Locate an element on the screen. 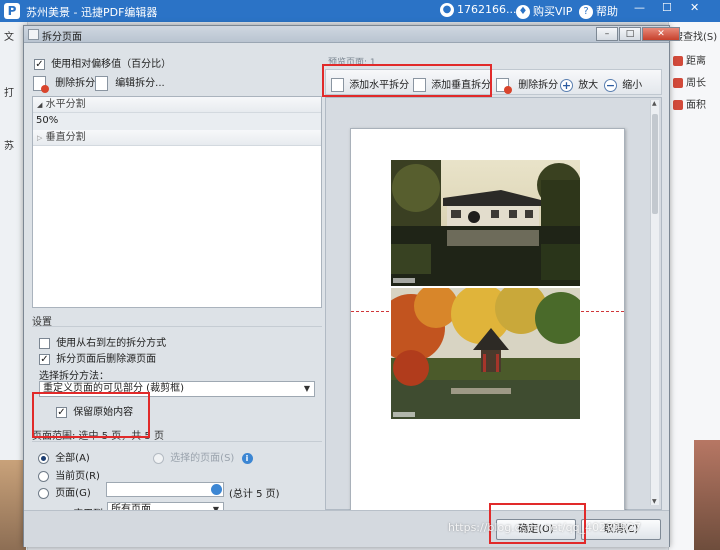 The image size is (720, 550). range-all-option: 全部(A) is located at coordinates (64, 456).